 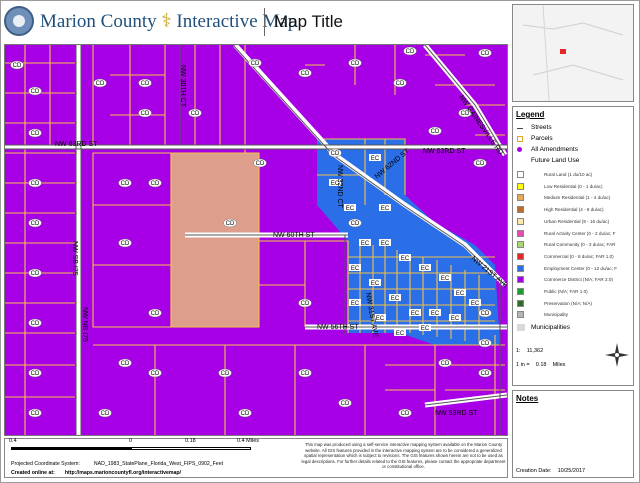 I want to click on street-label-nw-30th-ct: NW 30TH CT, so click(x=182, y=86).